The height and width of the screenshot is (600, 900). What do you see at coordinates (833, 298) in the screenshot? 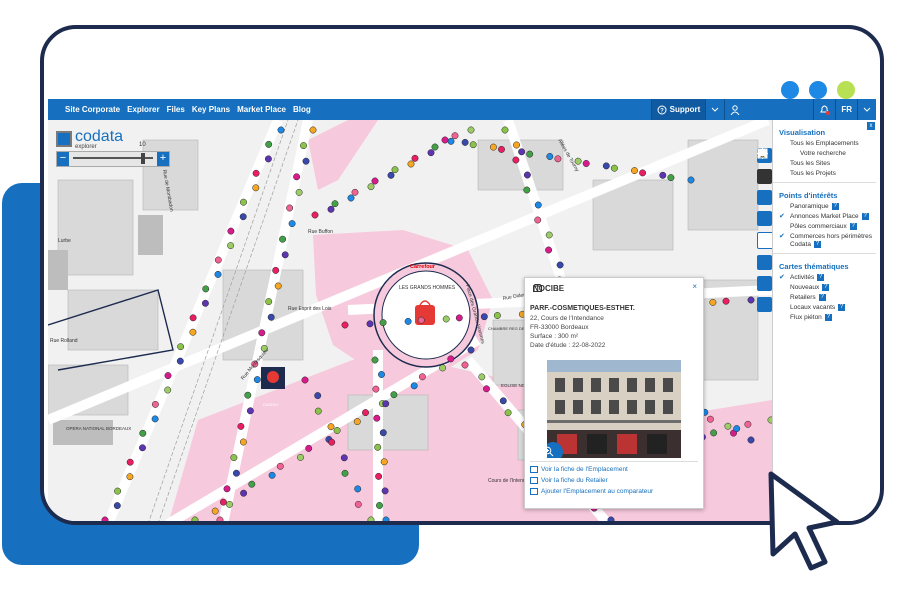
I see `carte-retailers: Retailers?` at bounding box center [833, 298].